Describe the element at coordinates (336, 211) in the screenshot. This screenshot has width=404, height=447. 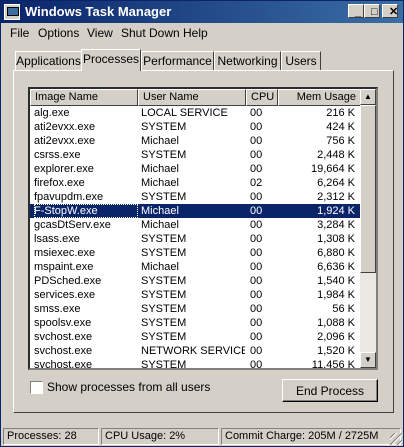
I see `cell-mem-usage: 1,924 K` at that location.